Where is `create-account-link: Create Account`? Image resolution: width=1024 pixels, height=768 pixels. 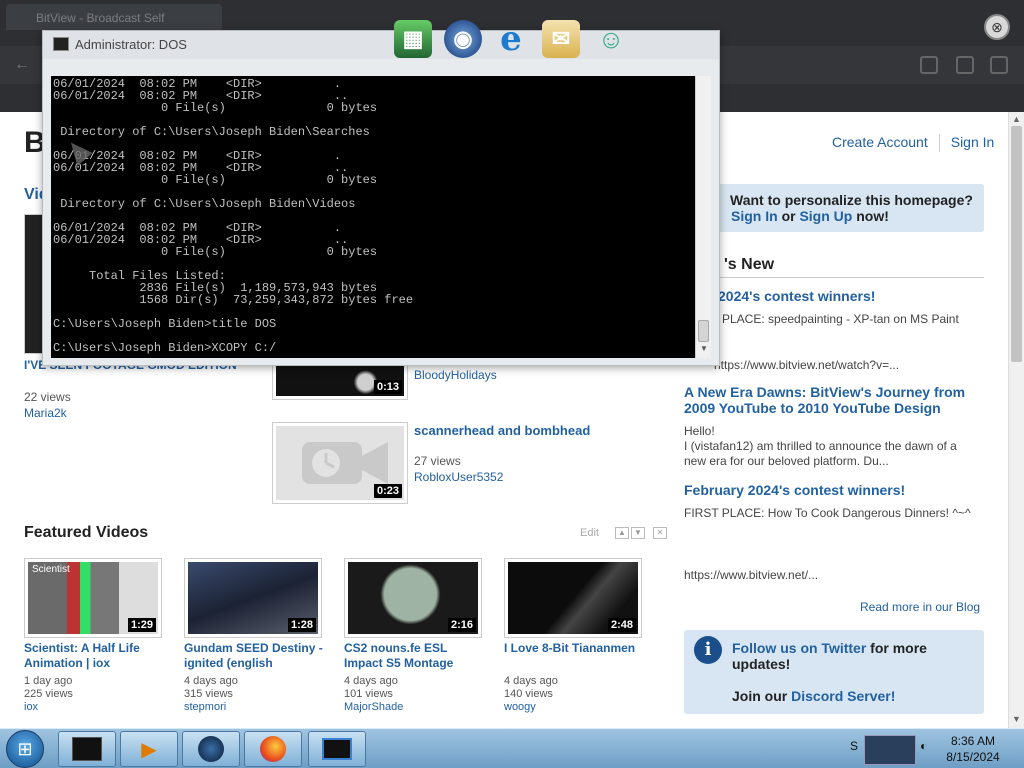 create-account-link: Create Account is located at coordinates (880, 143).